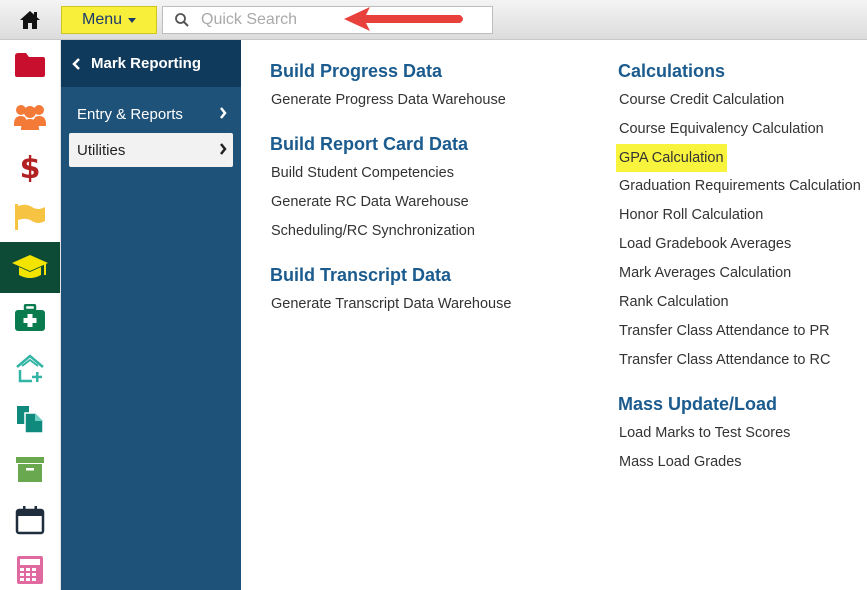 The height and width of the screenshot is (590, 867). What do you see at coordinates (672, 71) in the screenshot?
I see `section-title: Calculations` at bounding box center [672, 71].